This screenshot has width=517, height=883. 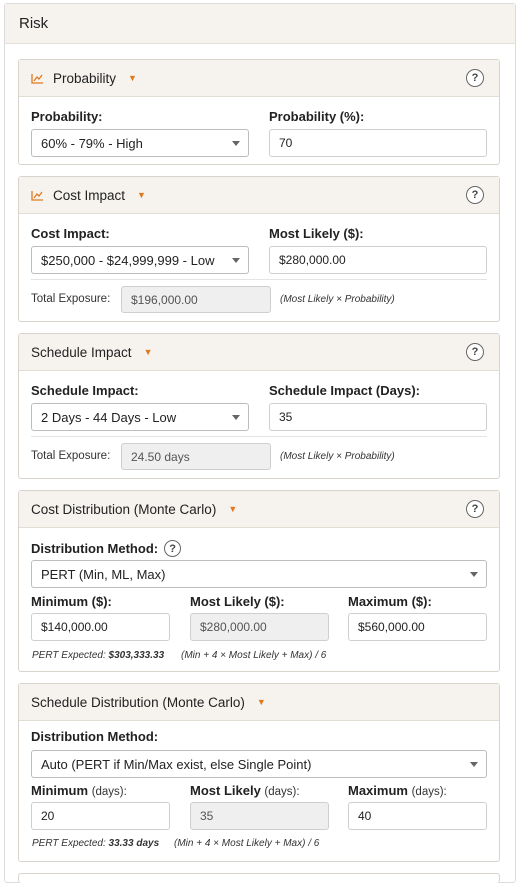 I want to click on maximum-label: Maximum (days):, so click(x=397, y=790).